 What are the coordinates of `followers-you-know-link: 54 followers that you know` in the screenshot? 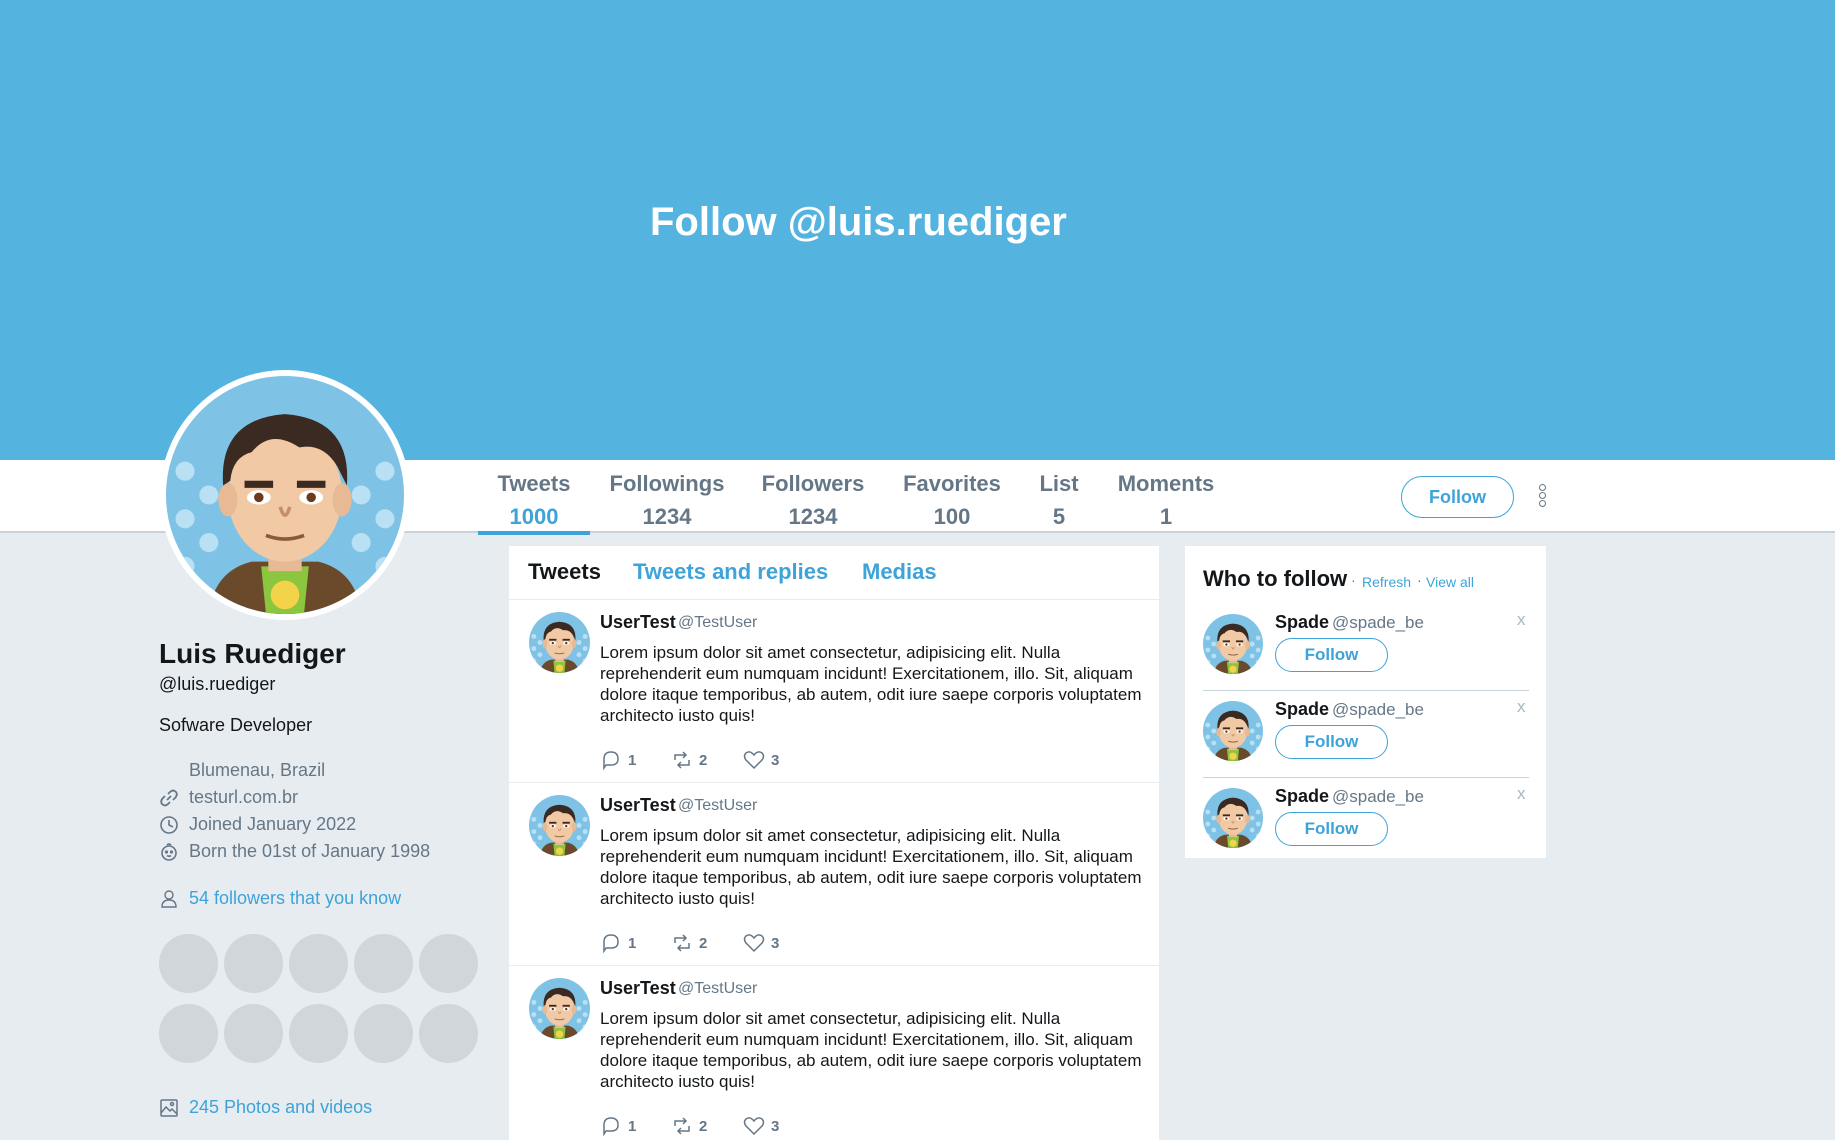 It's located at (295, 898).